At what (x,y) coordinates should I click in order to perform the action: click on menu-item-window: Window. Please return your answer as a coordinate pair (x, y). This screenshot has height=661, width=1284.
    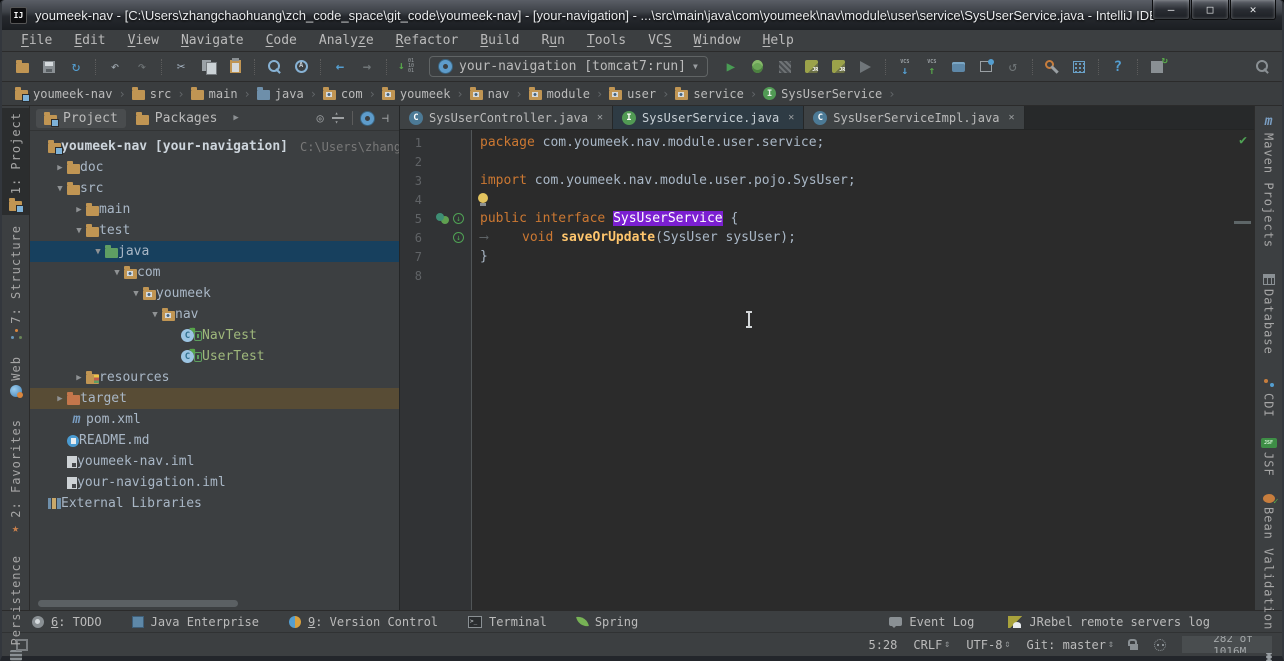
    Looking at the image, I should click on (717, 40).